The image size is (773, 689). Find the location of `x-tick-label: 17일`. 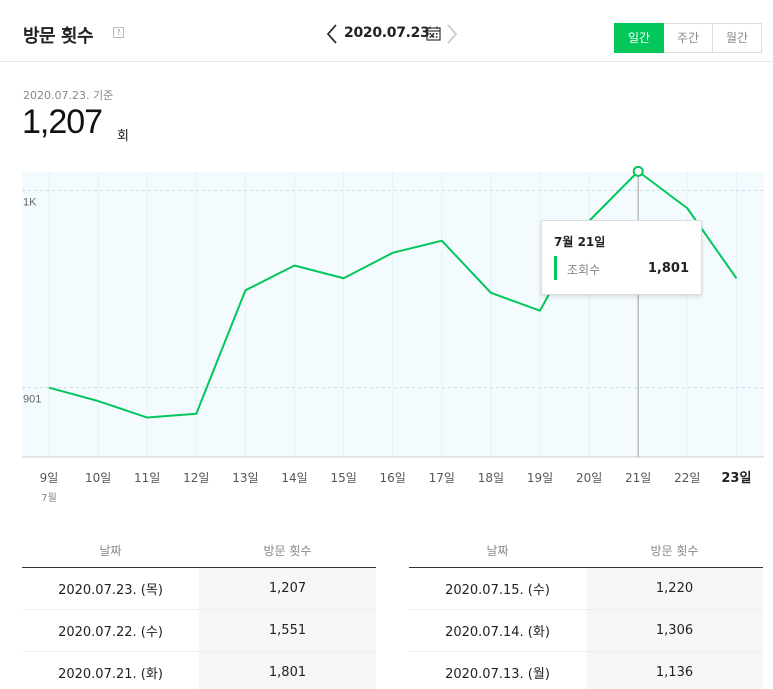

x-tick-label: 17일 is located at coordinates (442, 478).